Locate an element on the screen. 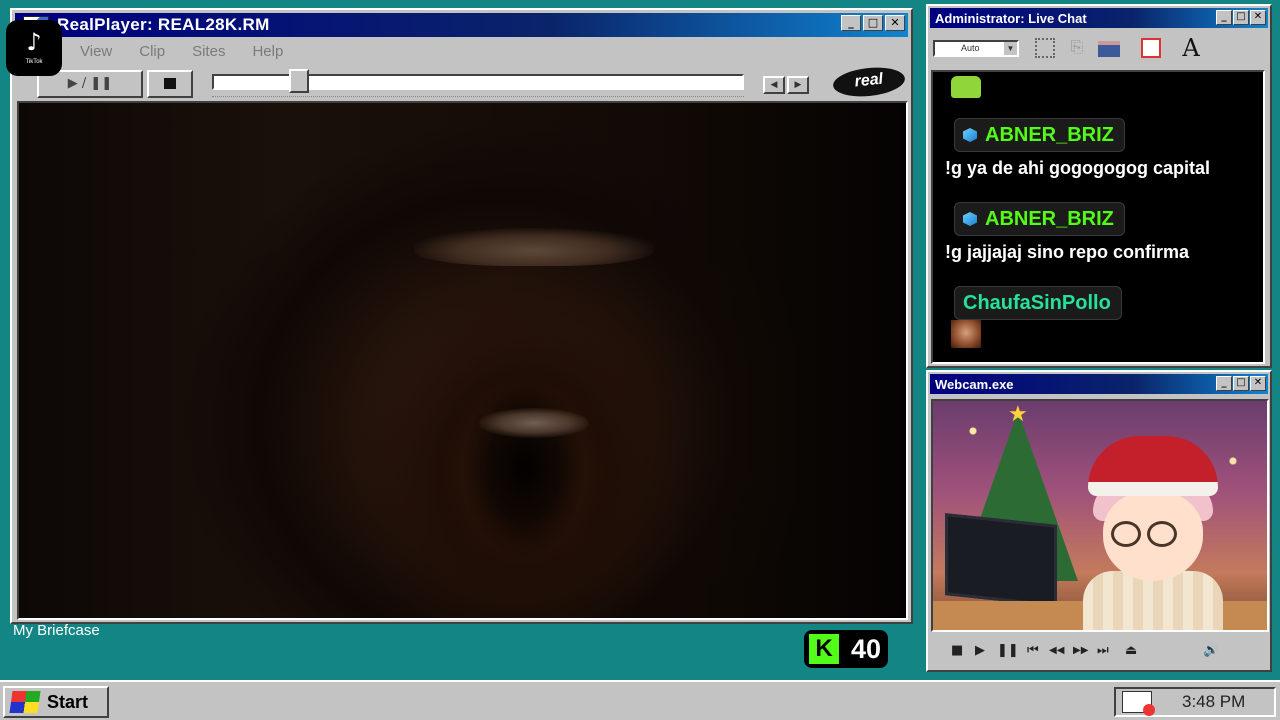 The image size is (1280, 720). realplayer-menubar: View Clip Sites Help is located at coordinates (461, 51).